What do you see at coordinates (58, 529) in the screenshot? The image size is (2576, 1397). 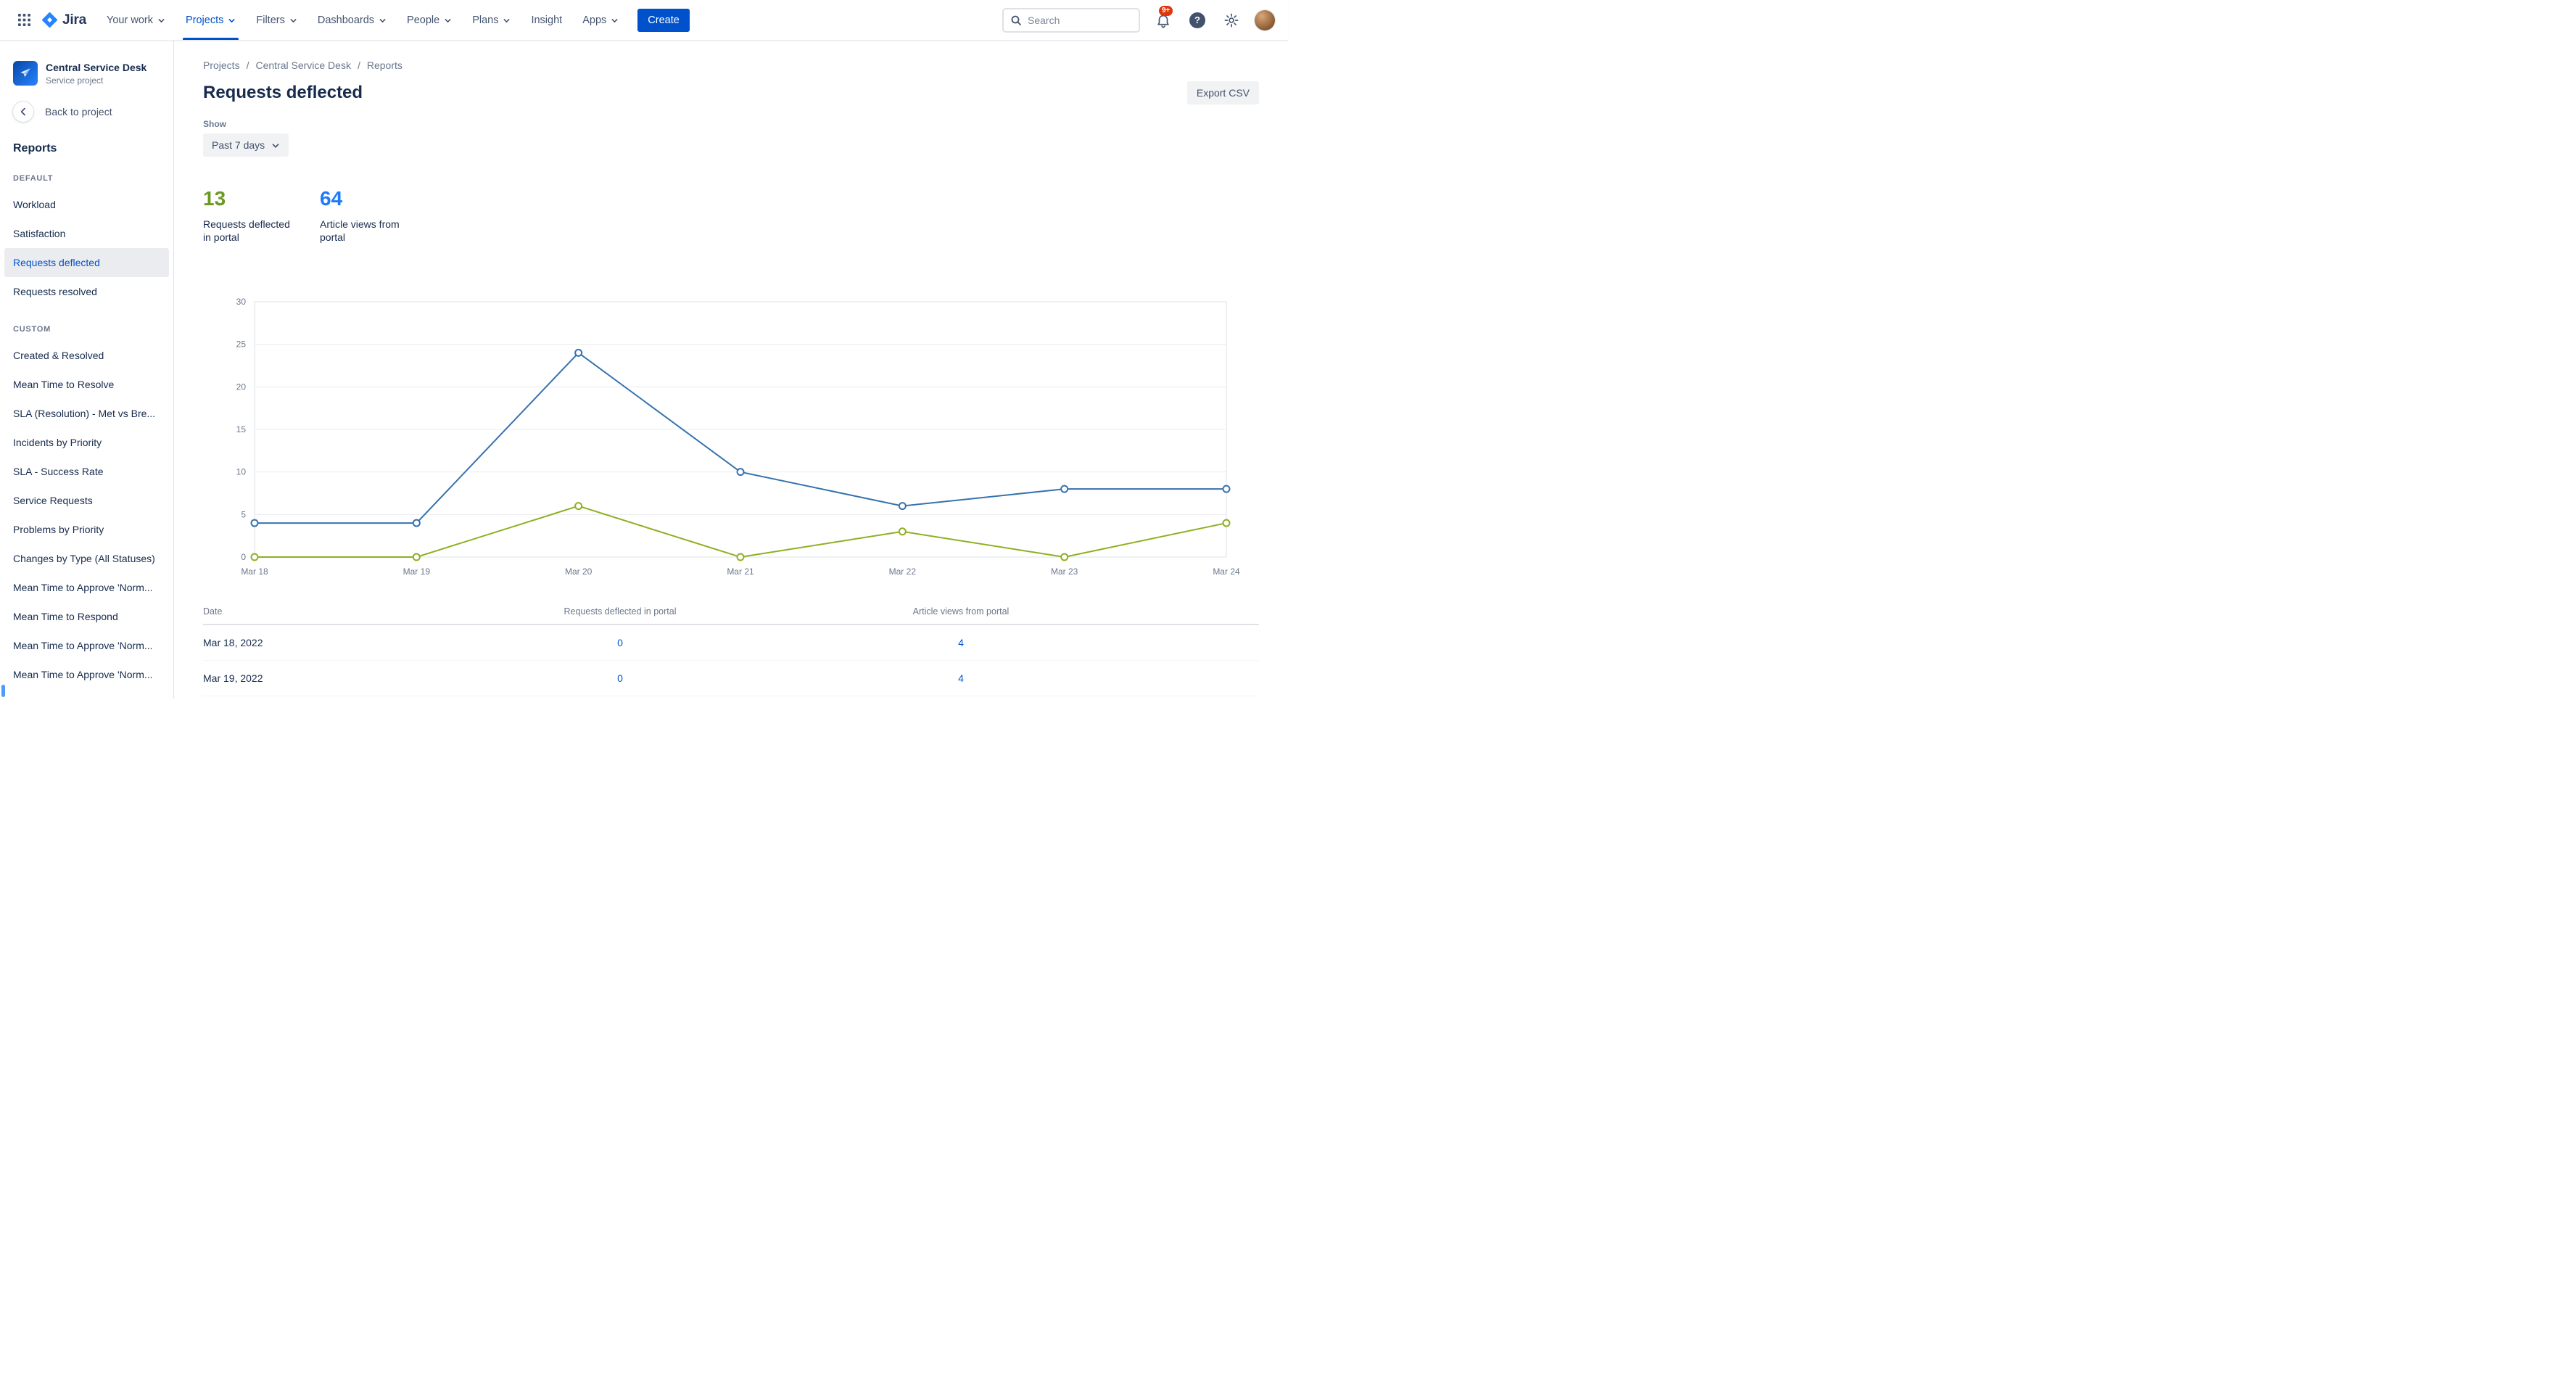 I see `sidebar-item-label: Problems by Priority` at bounding box center [58, 529].